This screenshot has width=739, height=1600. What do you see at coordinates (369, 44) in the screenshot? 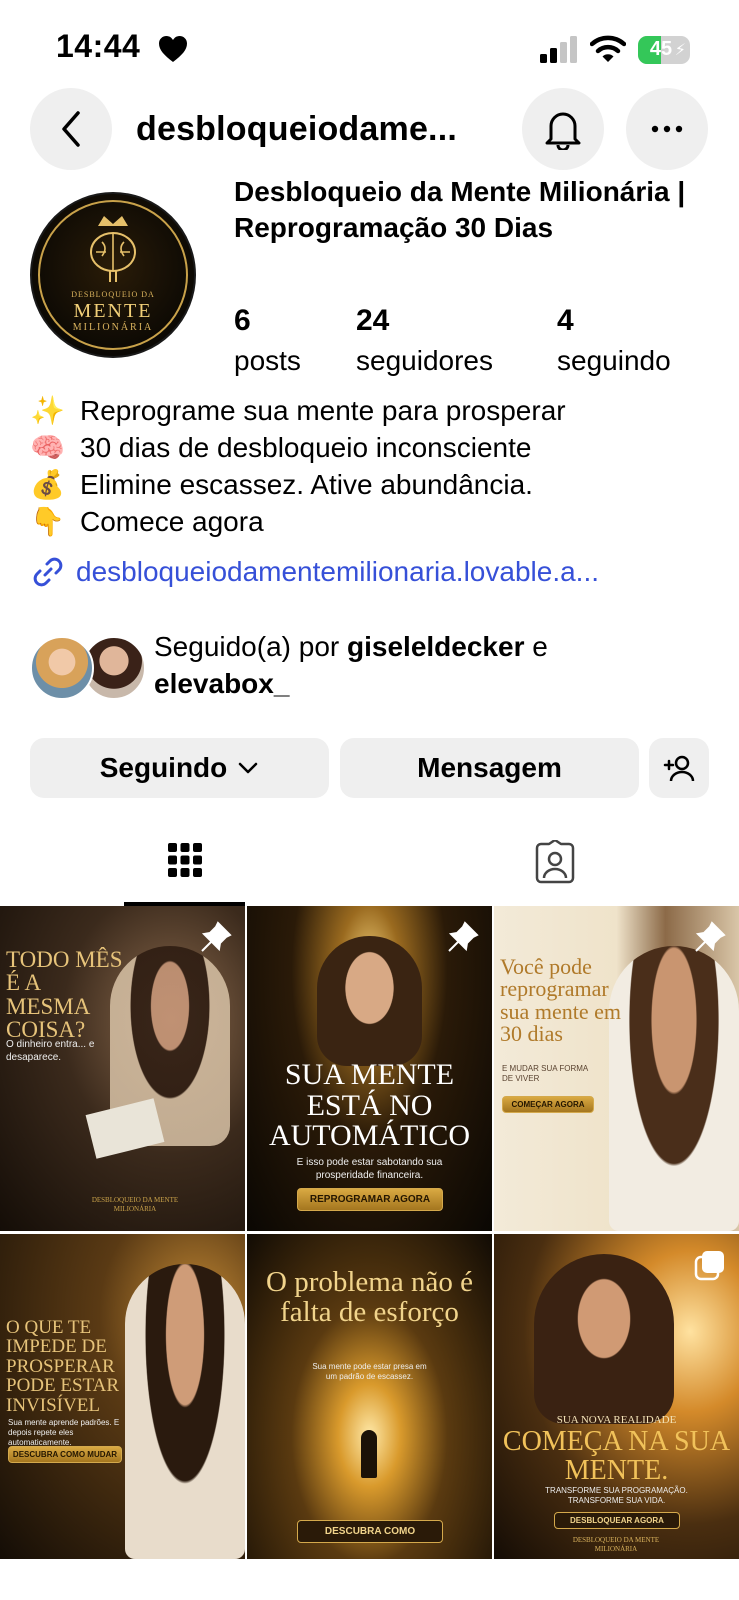
I see `status-bar: 14:44 45 ⚡` at bounding box center [369, 44].